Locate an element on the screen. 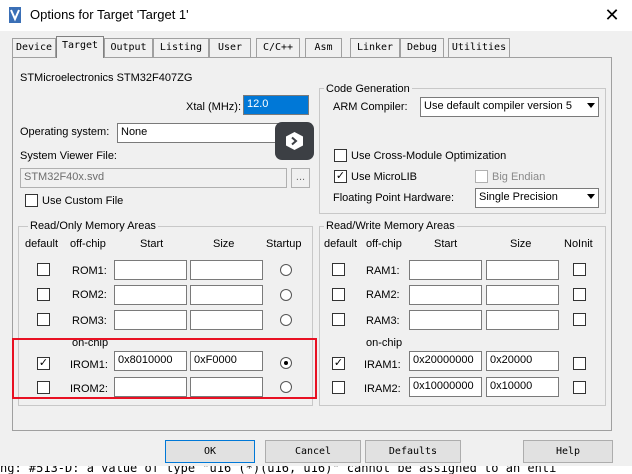  iram1-size-input: 0x20000 is located at coordinates (522, 361).